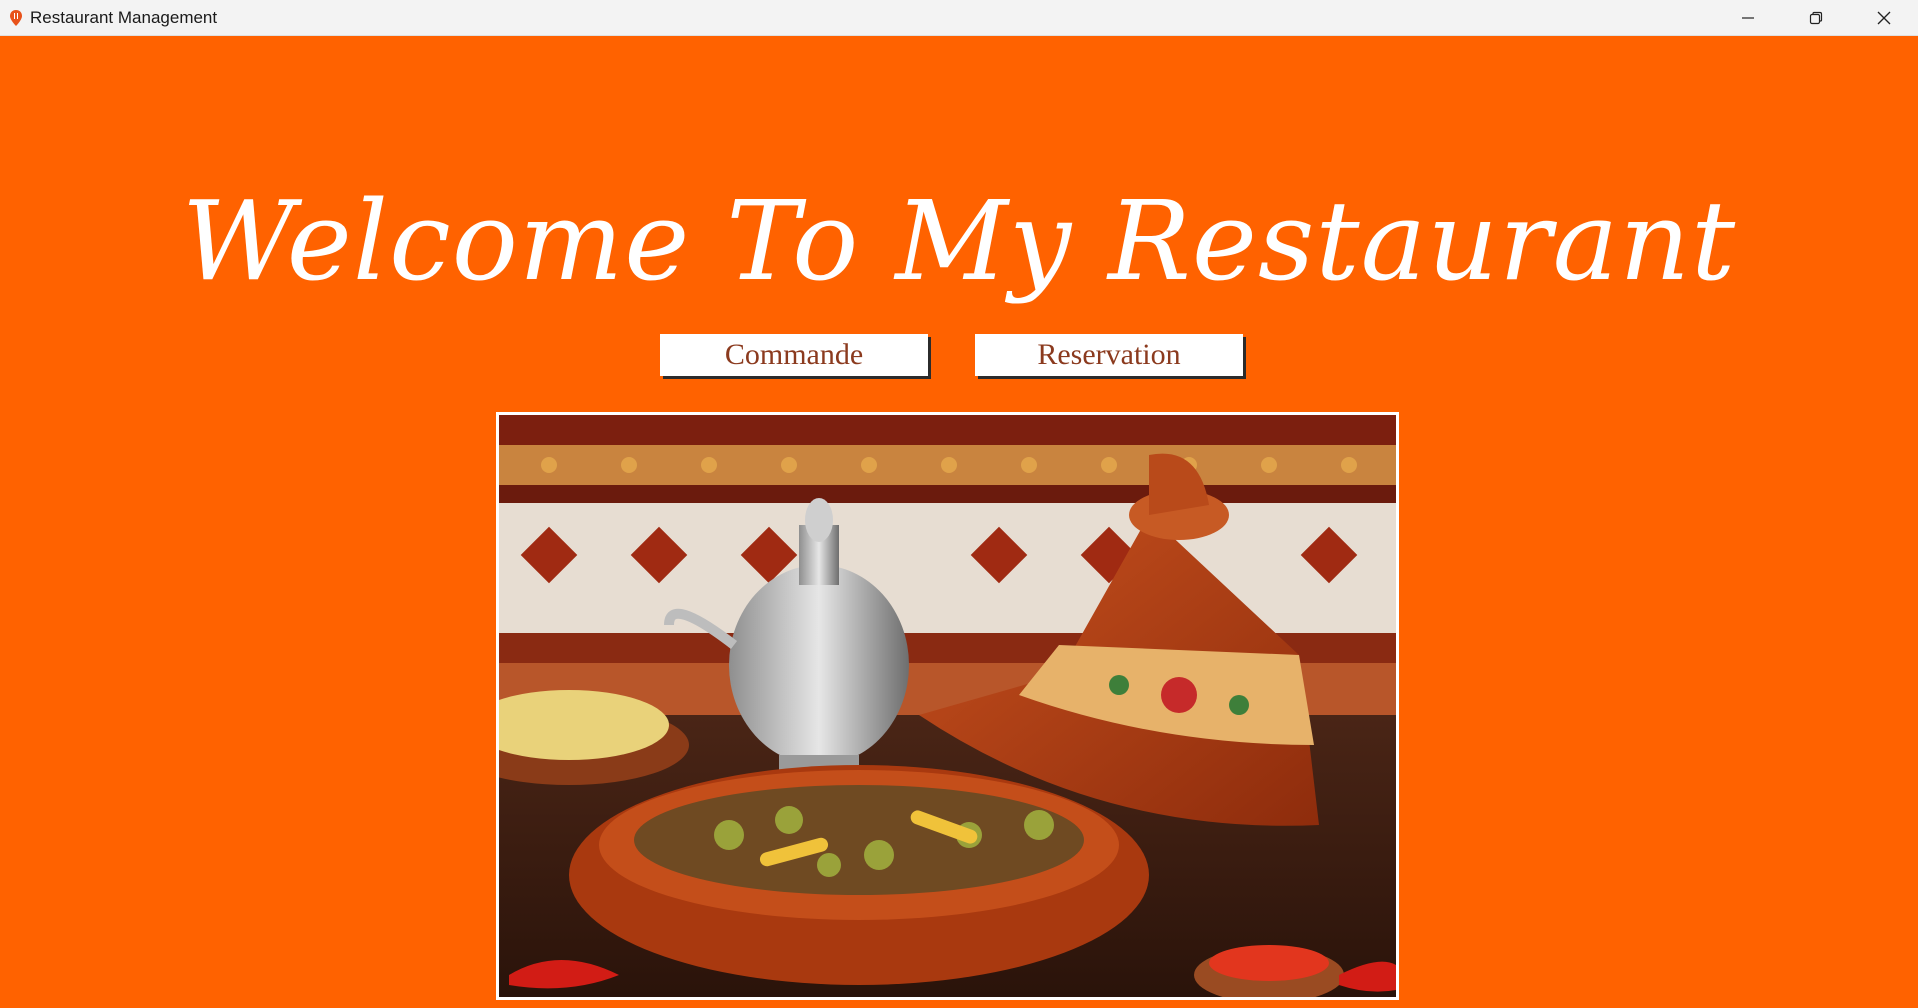 The height and width of the screenshot is (1008, 1918). I want to click on welcome-heading: Welcome To My Restaurant, so click(959, 241).